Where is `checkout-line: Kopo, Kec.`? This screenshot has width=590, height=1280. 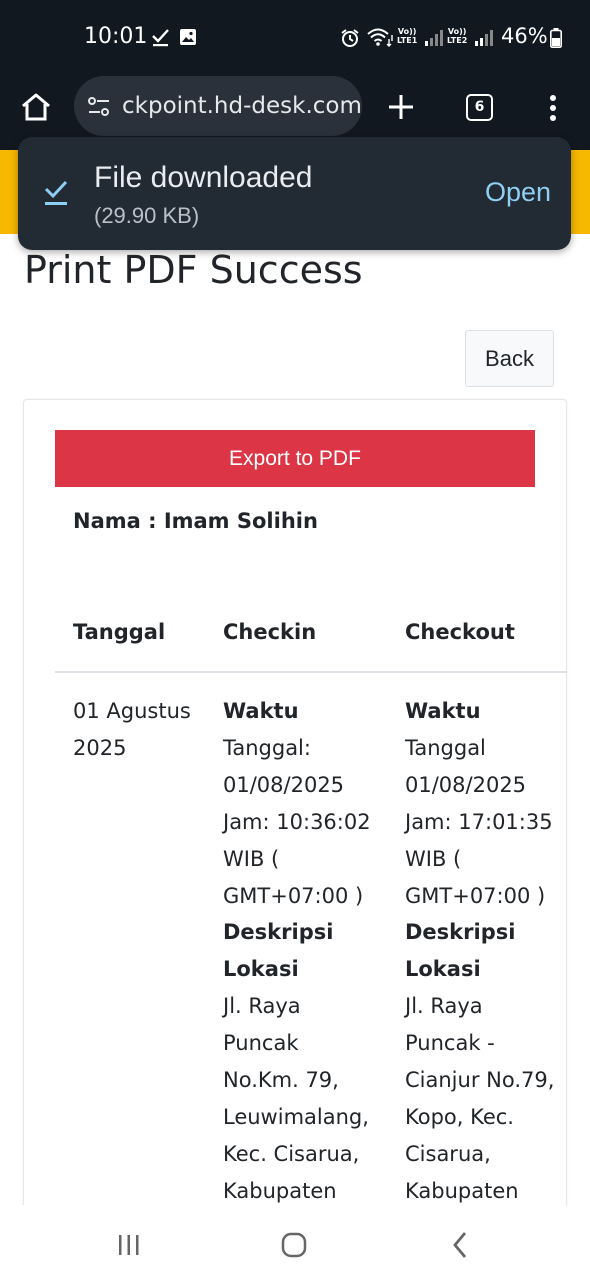 checkout-line: Kopo, Kec. is located at coordinates (459, 1116).